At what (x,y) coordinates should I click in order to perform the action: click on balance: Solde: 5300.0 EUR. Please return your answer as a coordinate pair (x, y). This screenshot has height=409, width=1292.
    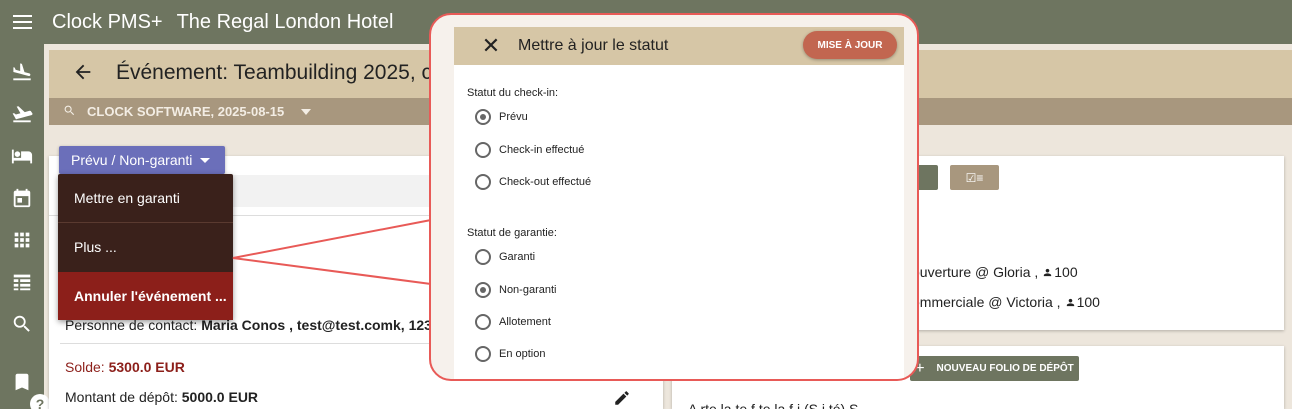
    Looking at the image, I should click on (125, 367).